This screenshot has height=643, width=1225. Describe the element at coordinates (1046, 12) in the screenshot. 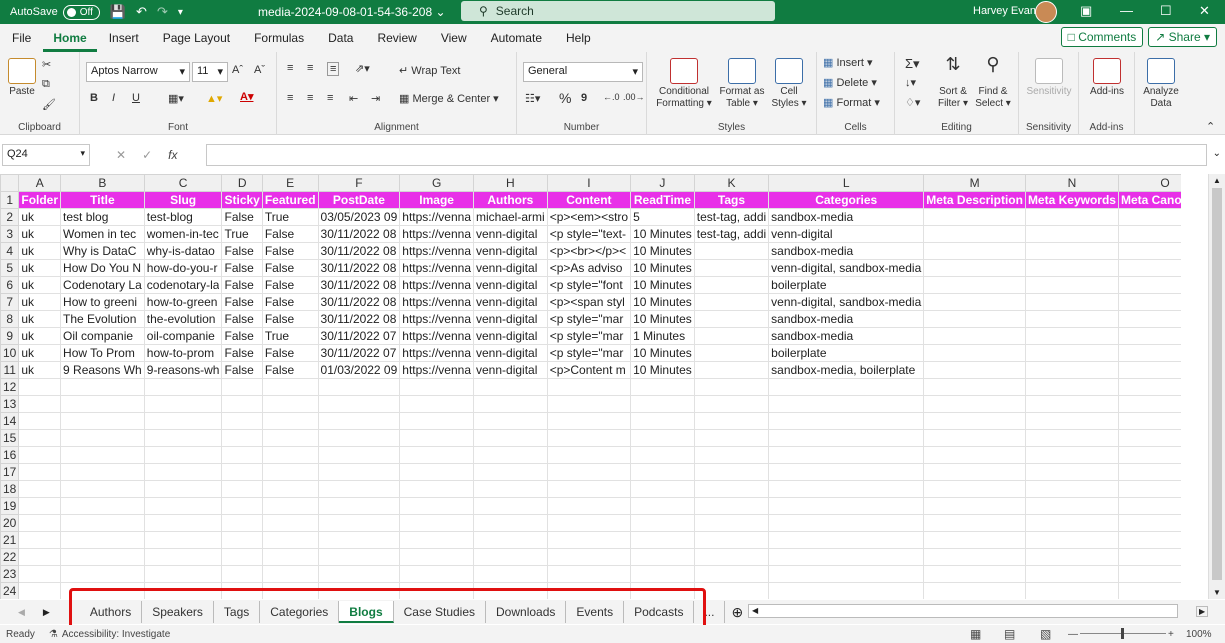

I see `avatar` at that location.